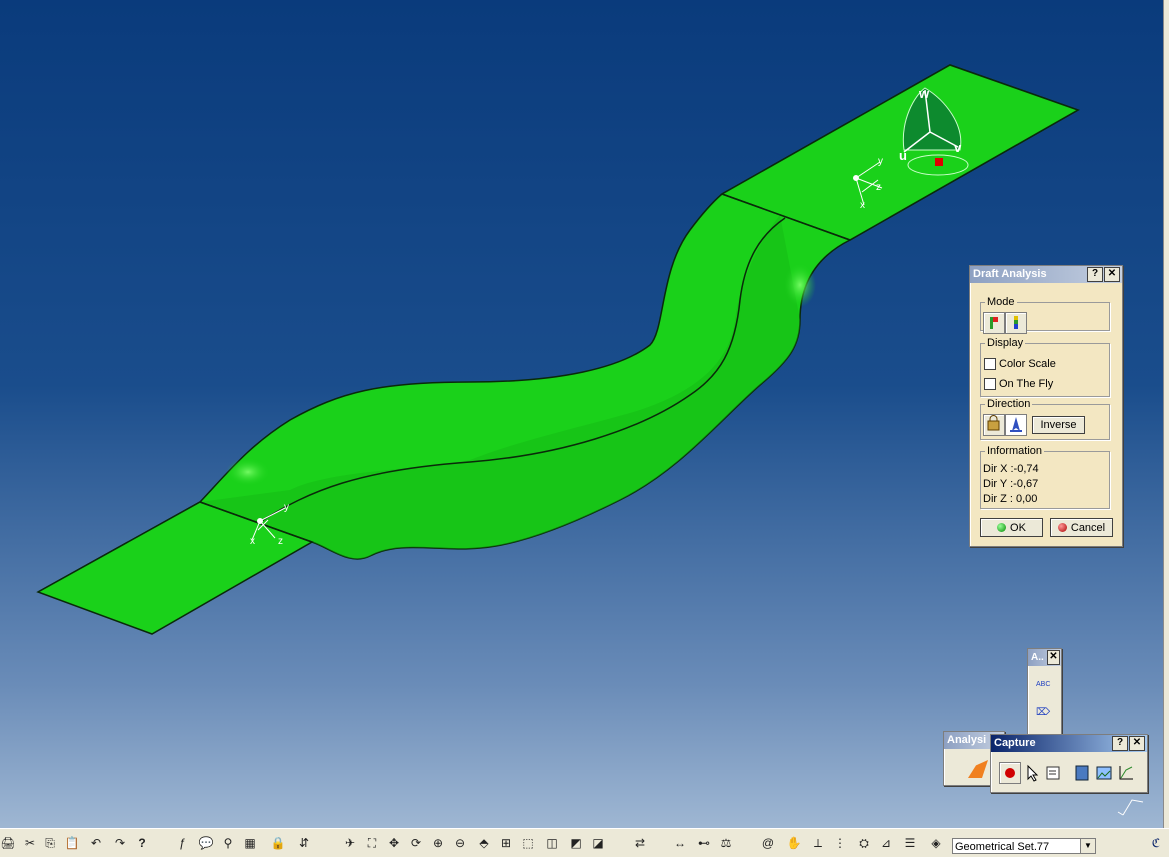 The height and width of the screenshot is (857, 1169). What do you see at coordinates (142, 843) in the screenshot?
I see `whats-this-icon: ?` at bounding box center [142, 843].